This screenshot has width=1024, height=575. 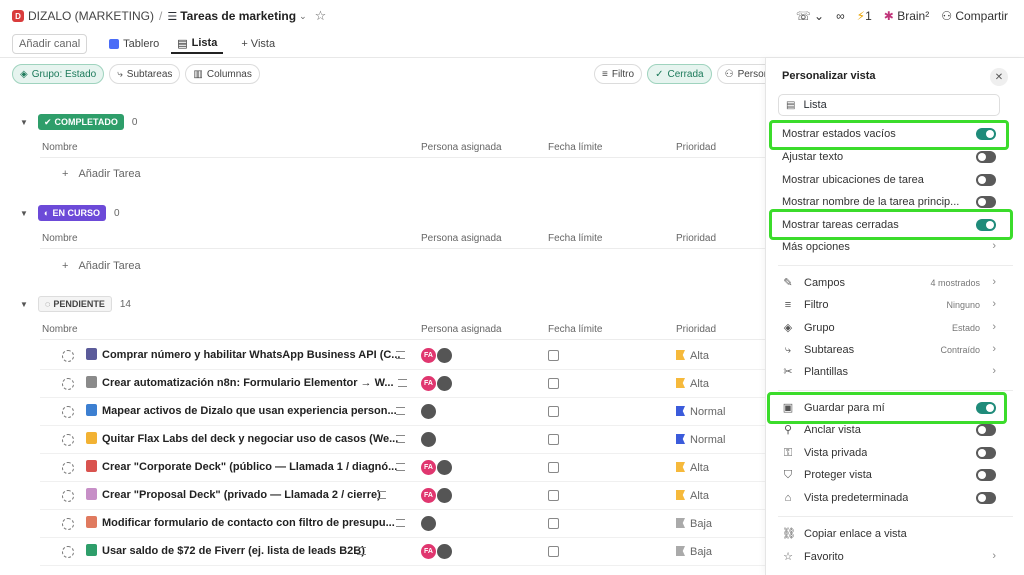 What do you see at coordinates (70, 213) in the screenshot?
I see `group-header-in-progress: ▼ ◐ EN CURSO 0` at bounding box center [70, 213].